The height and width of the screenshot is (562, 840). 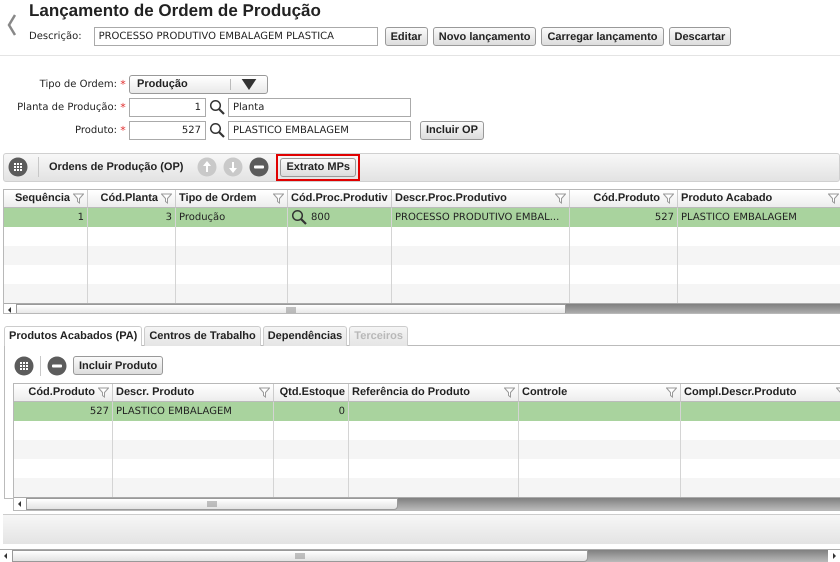 What do you see at coordinates (73, 336) in the screenshot?
I see `tab: Produtos Acabados (PA)` at bounding box center [73, 336].